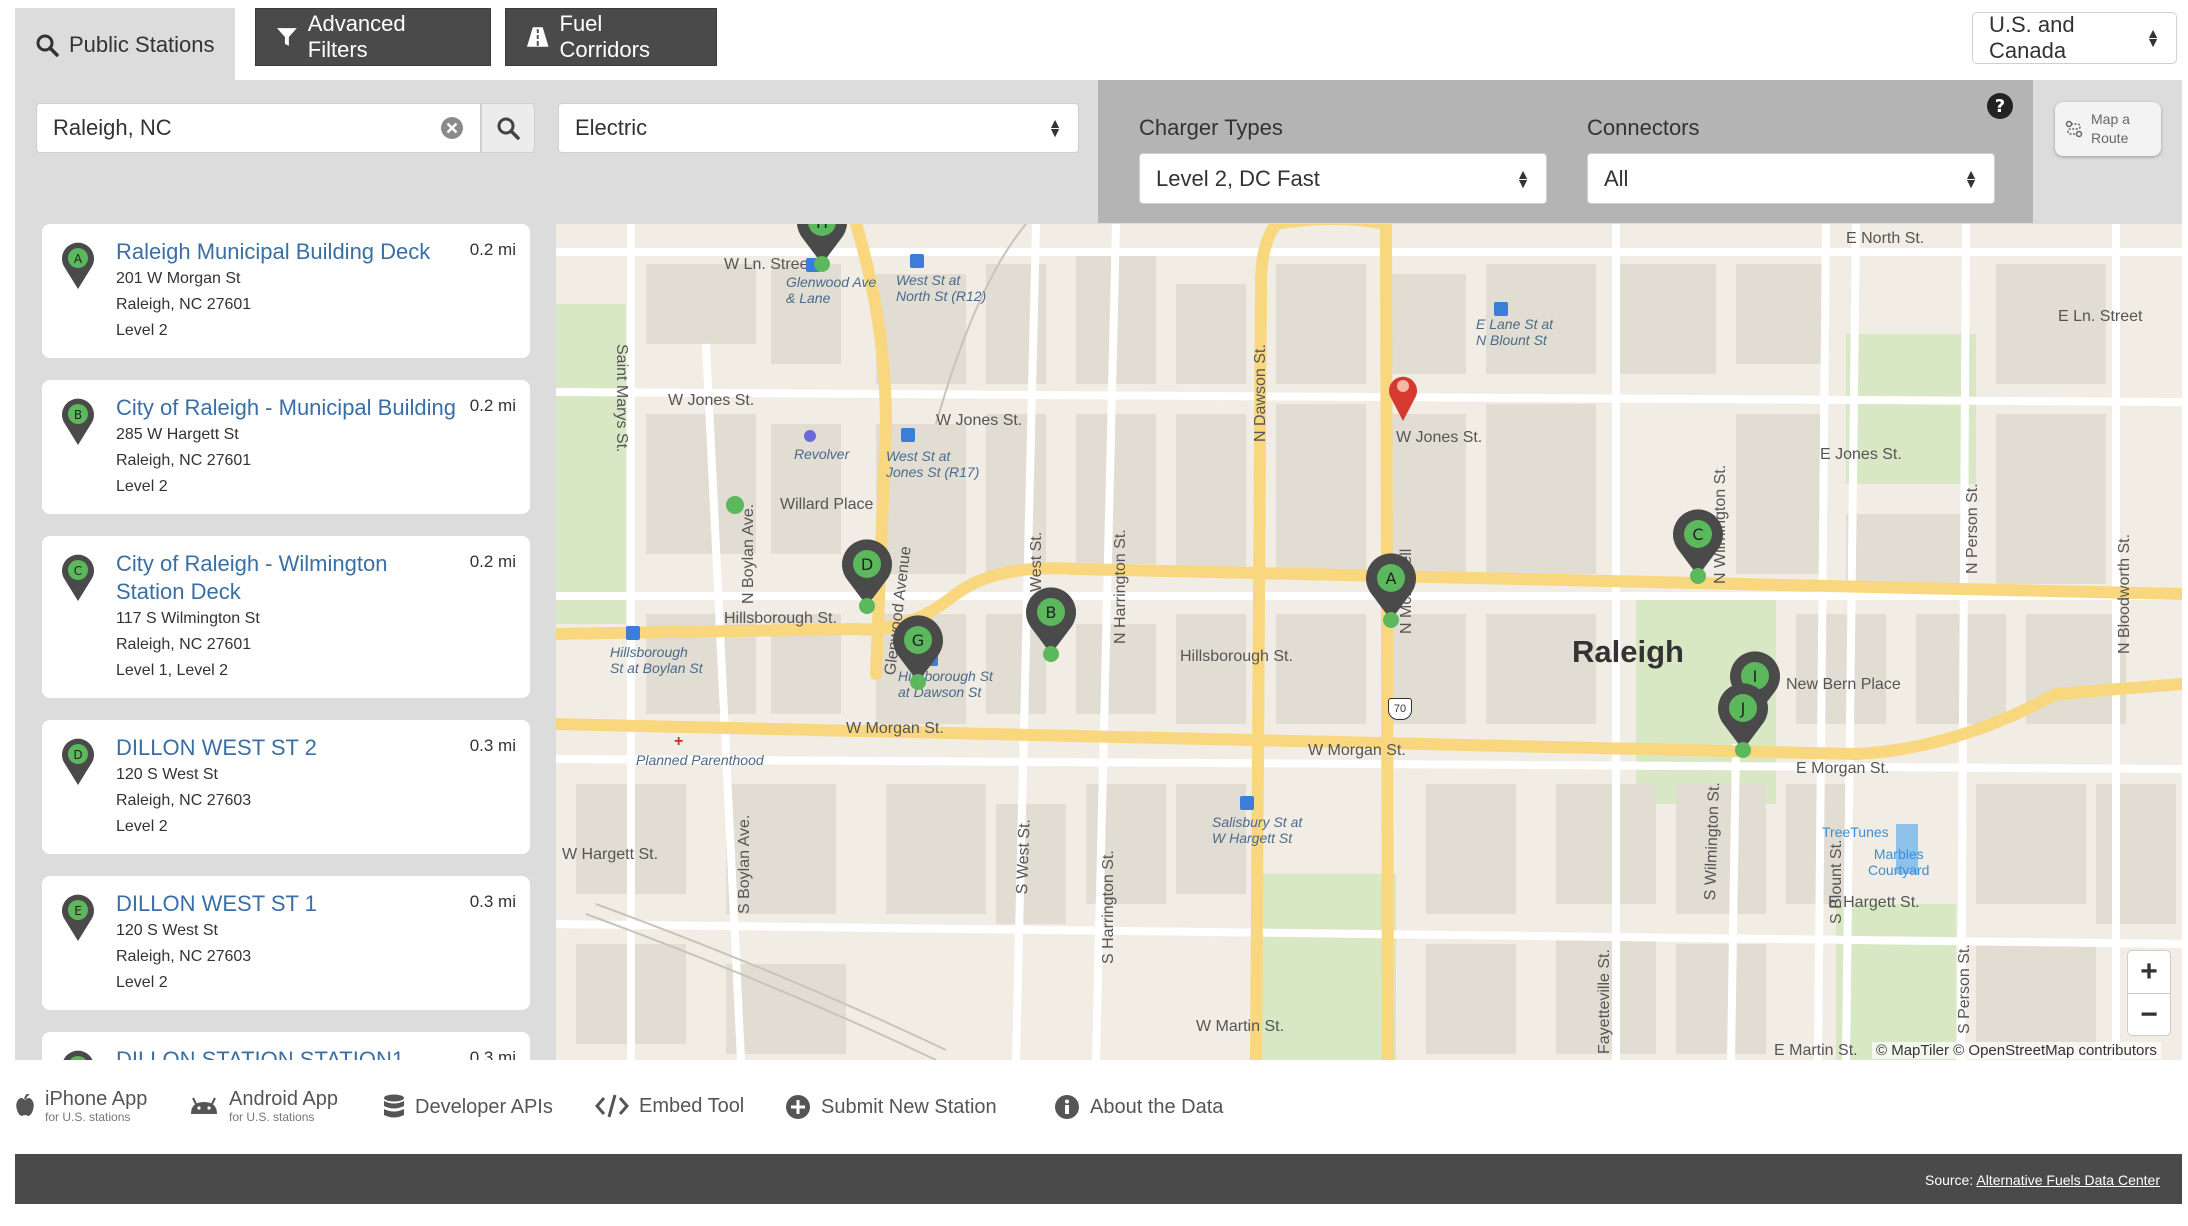  I want to click on about-the-data-link: About the Data, so click(1138, 1107).